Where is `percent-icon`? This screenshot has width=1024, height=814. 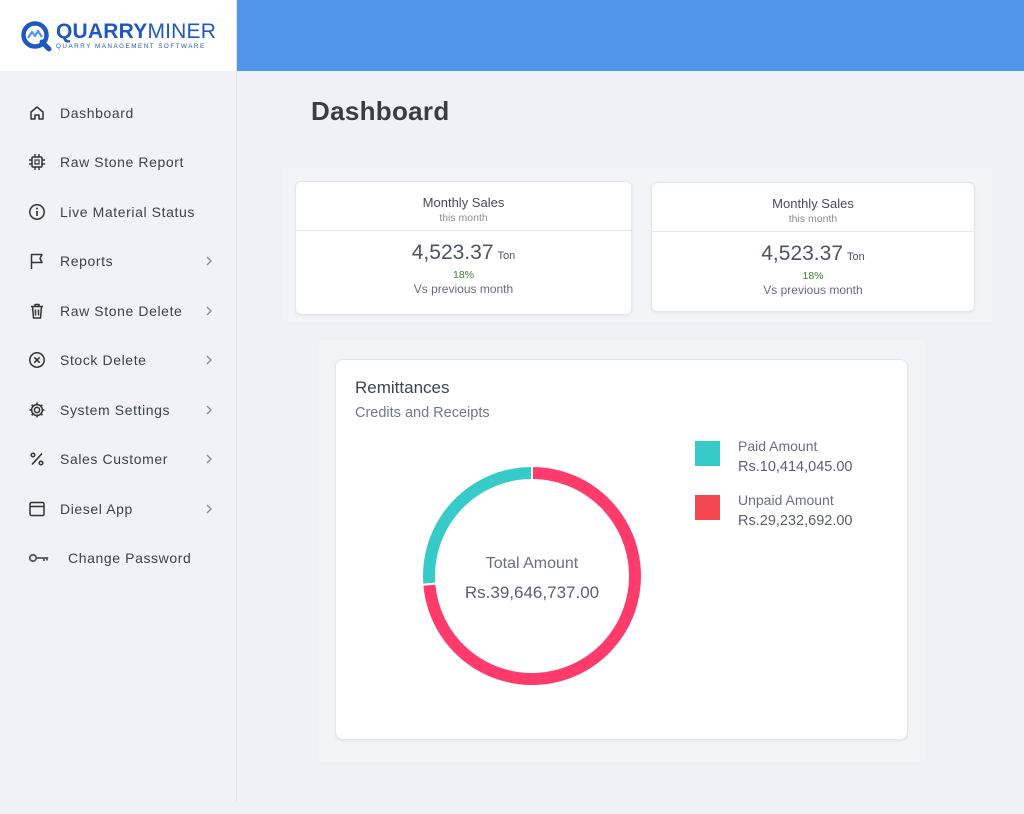
percent-icon is located at coordinates (37, 459).